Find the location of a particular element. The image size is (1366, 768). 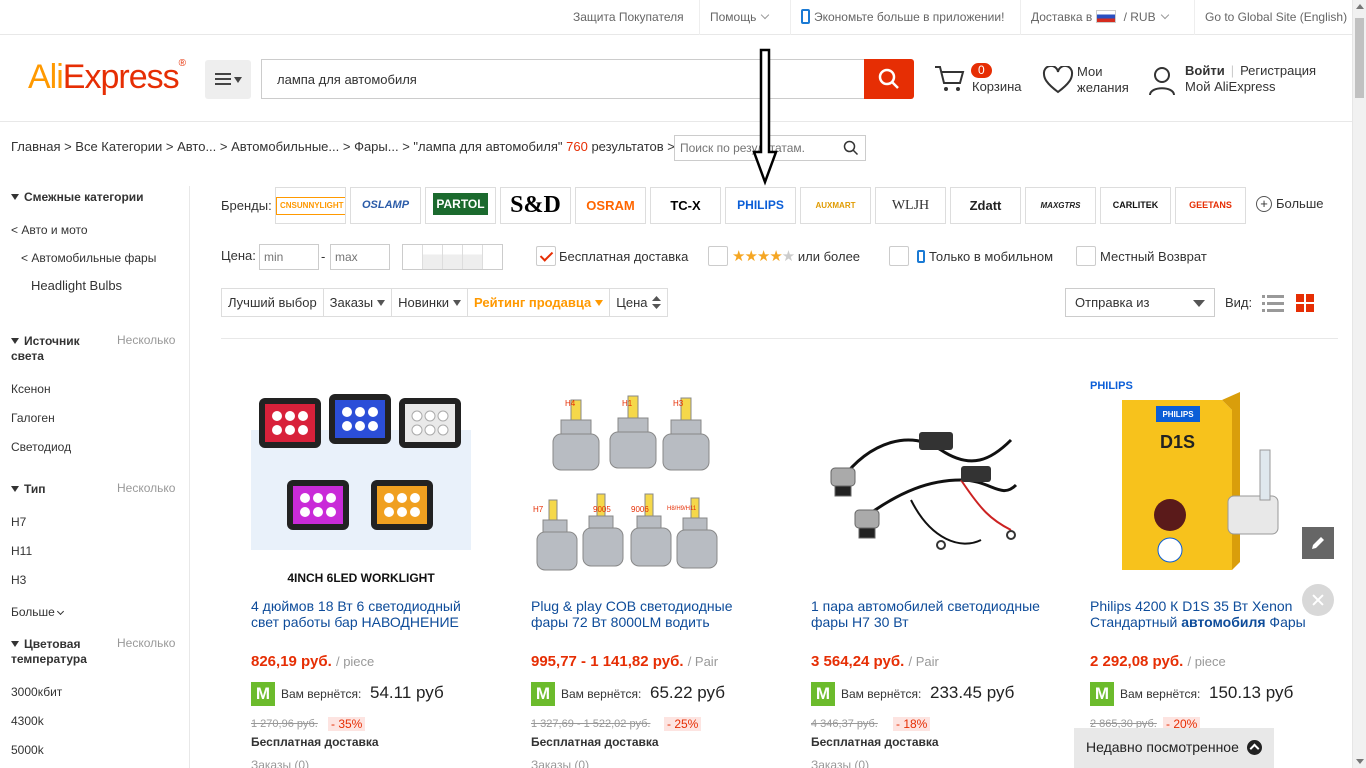

price-max-input is located at coordinates (360, 257).